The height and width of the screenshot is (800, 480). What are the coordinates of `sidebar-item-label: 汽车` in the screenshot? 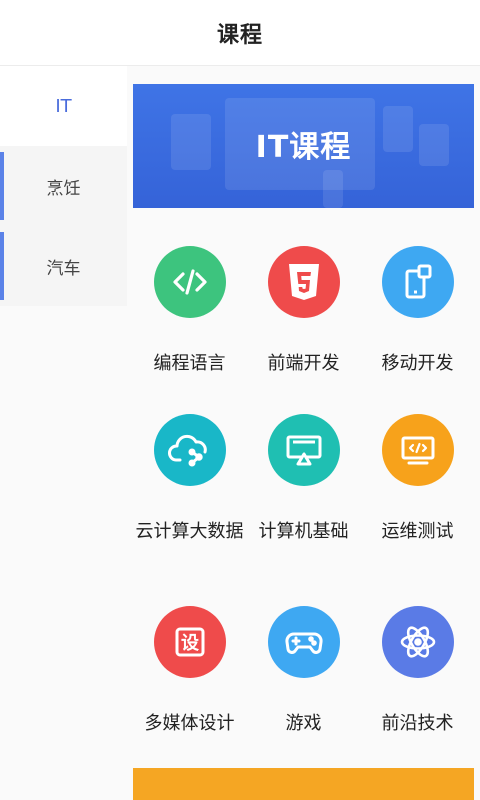 It's located at (63, 268).